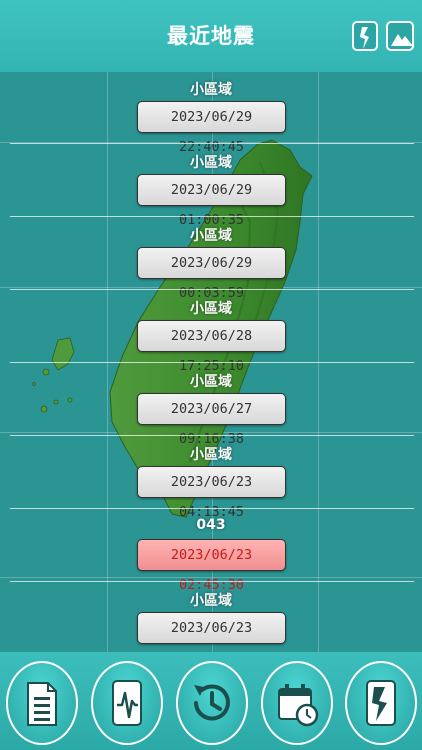  I want to click on earthquake-item: 小區域 2023/06/29 22:40:45, so click(211, 113).